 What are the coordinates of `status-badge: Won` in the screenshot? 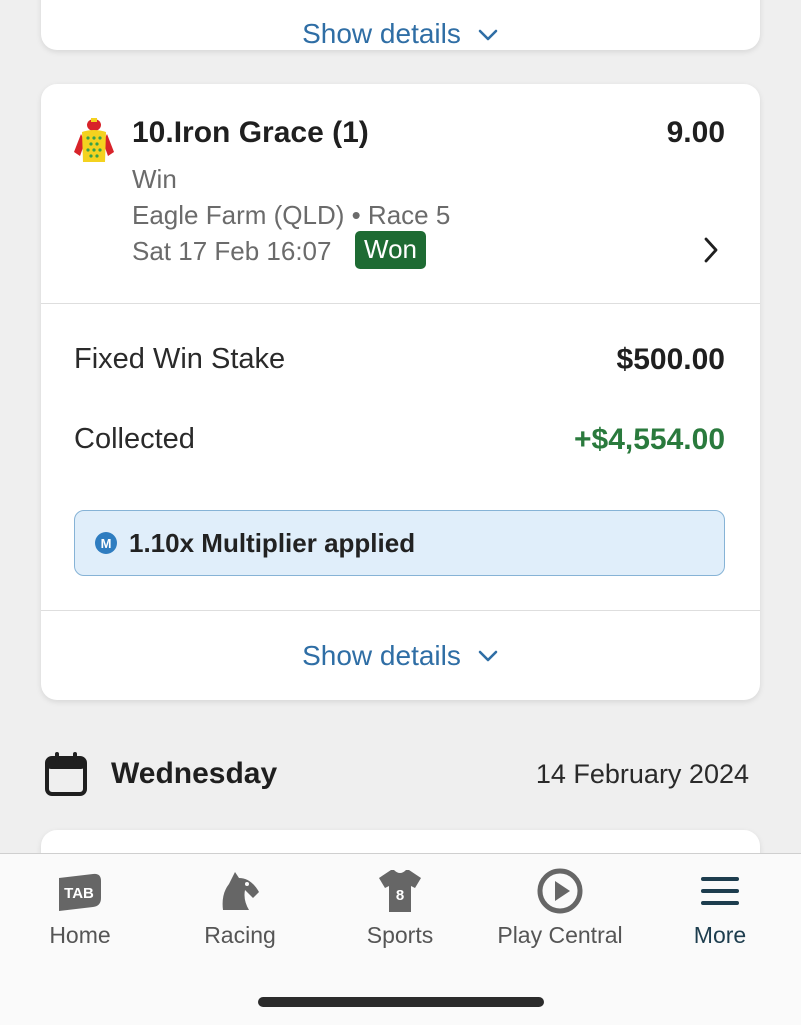 It's located at (390, 250).